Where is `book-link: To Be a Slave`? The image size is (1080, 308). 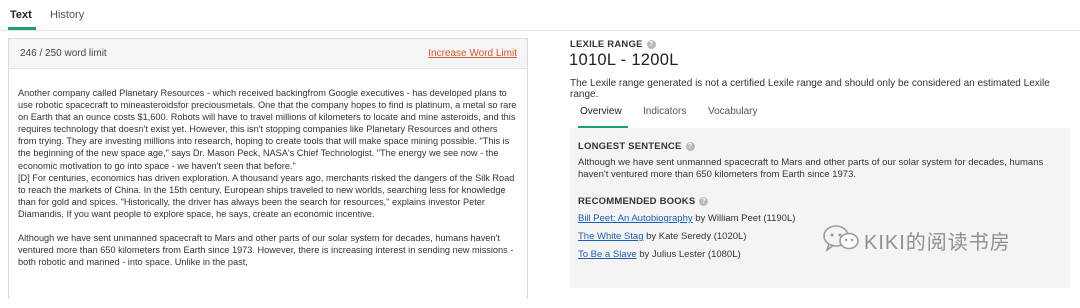
book-link: To Be a Slave is located at coordinates (607, 254).